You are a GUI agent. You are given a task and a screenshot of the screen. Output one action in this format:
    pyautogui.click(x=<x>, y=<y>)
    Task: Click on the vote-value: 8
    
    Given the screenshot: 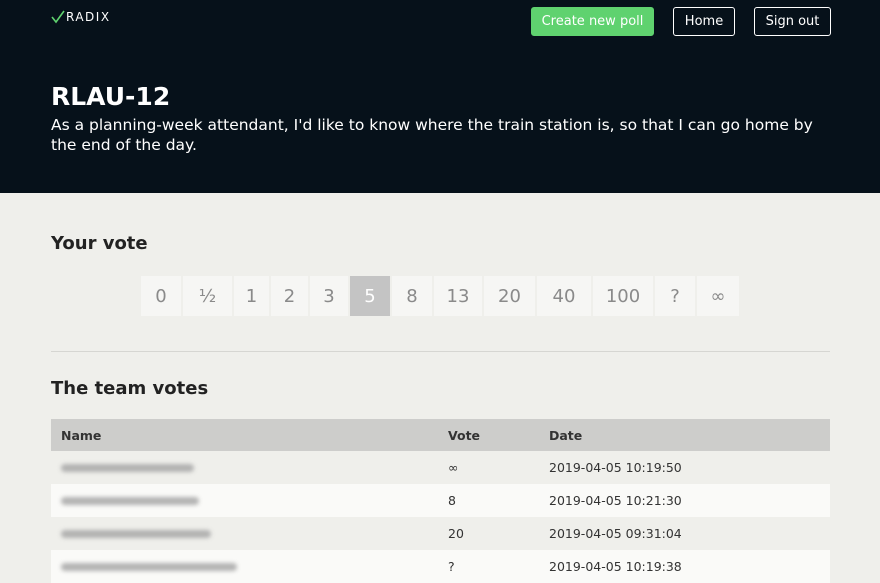 What is the action you would take?
    pyautogui.click(x=452, y=500)
    